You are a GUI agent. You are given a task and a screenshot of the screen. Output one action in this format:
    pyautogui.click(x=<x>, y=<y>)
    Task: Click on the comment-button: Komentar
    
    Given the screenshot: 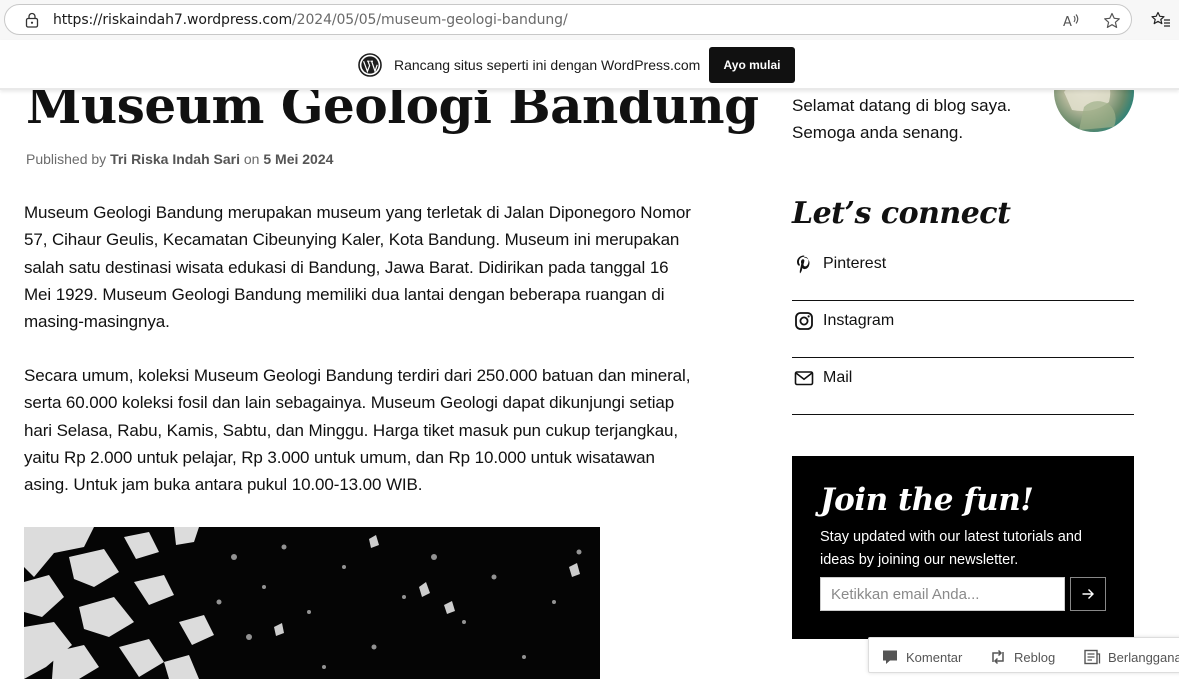 What is the action you would take?
    pyautogui.click(x=921, y=657)
    